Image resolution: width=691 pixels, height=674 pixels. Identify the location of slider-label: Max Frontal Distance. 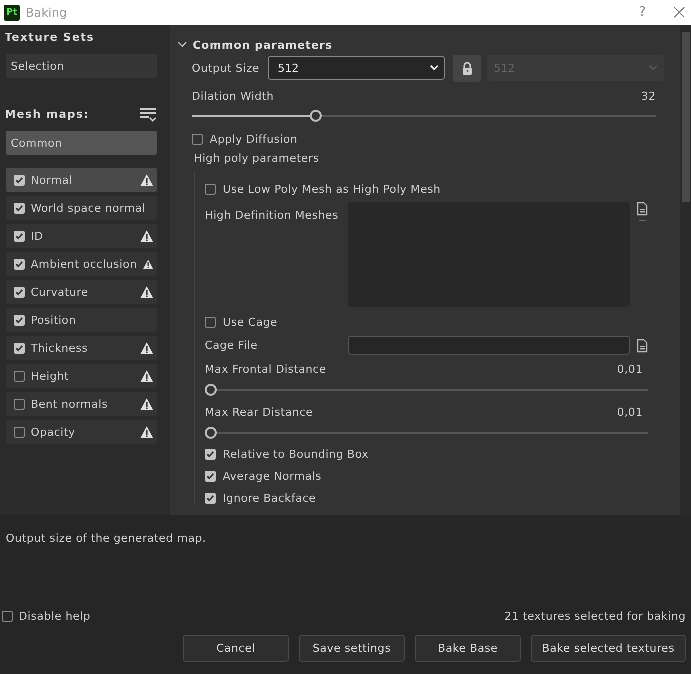
(265, 369).